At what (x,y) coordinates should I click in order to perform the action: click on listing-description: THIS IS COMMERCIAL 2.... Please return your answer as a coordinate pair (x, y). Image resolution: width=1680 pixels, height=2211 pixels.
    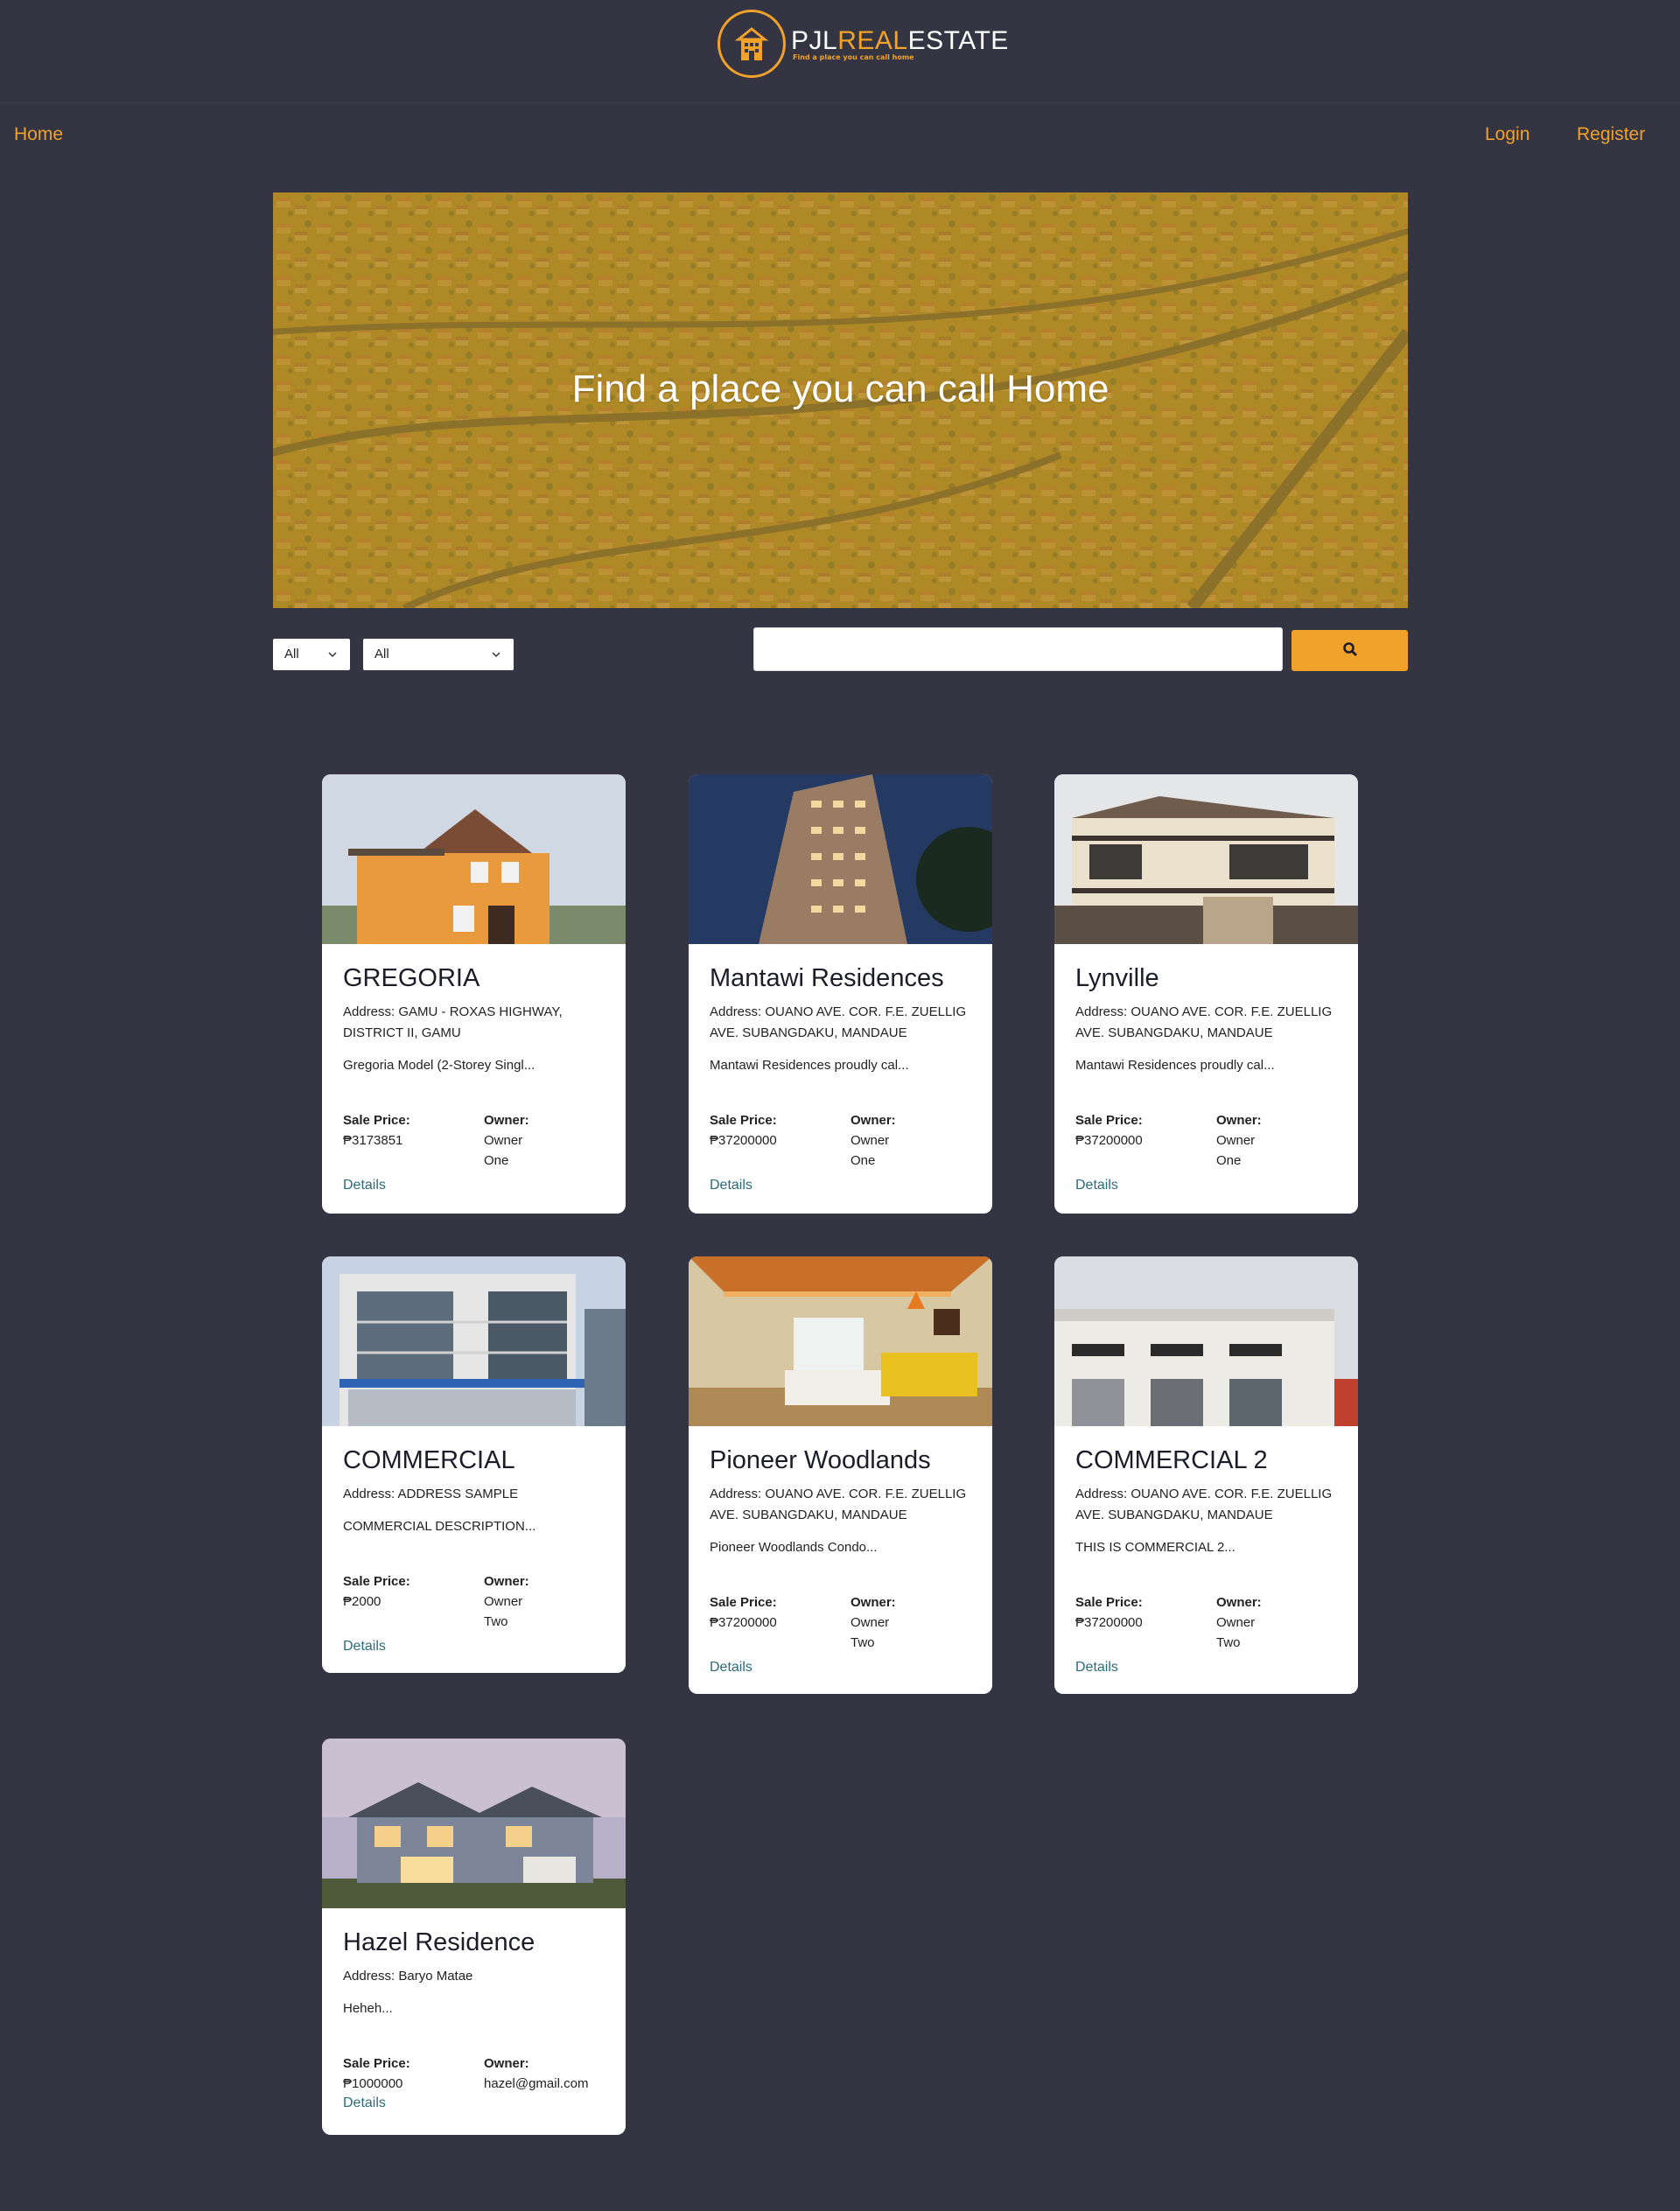
    Looking at the image, I should click on (1155, 1548).